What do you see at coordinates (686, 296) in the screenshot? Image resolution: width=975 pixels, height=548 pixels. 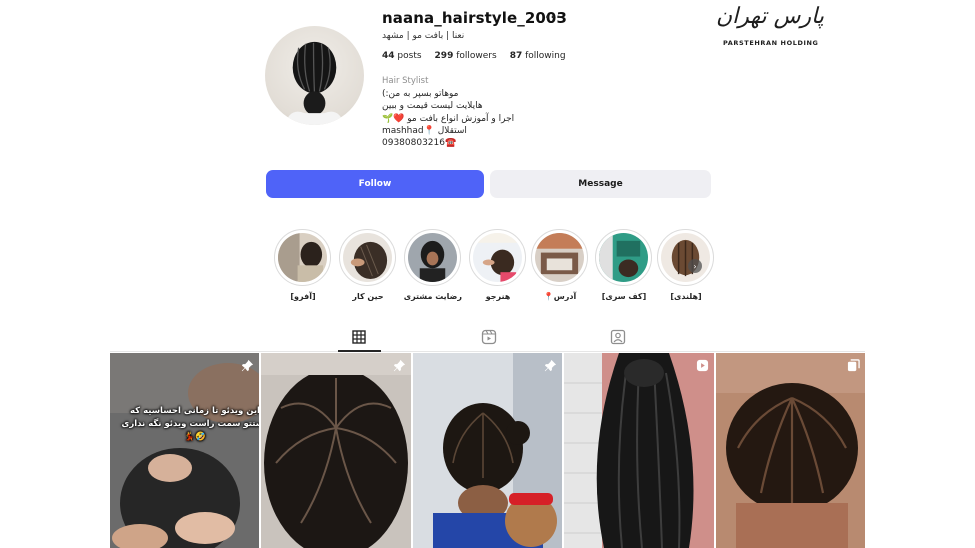 I see `highlight-label: [هلندی]` at bounding box center [686, 296].